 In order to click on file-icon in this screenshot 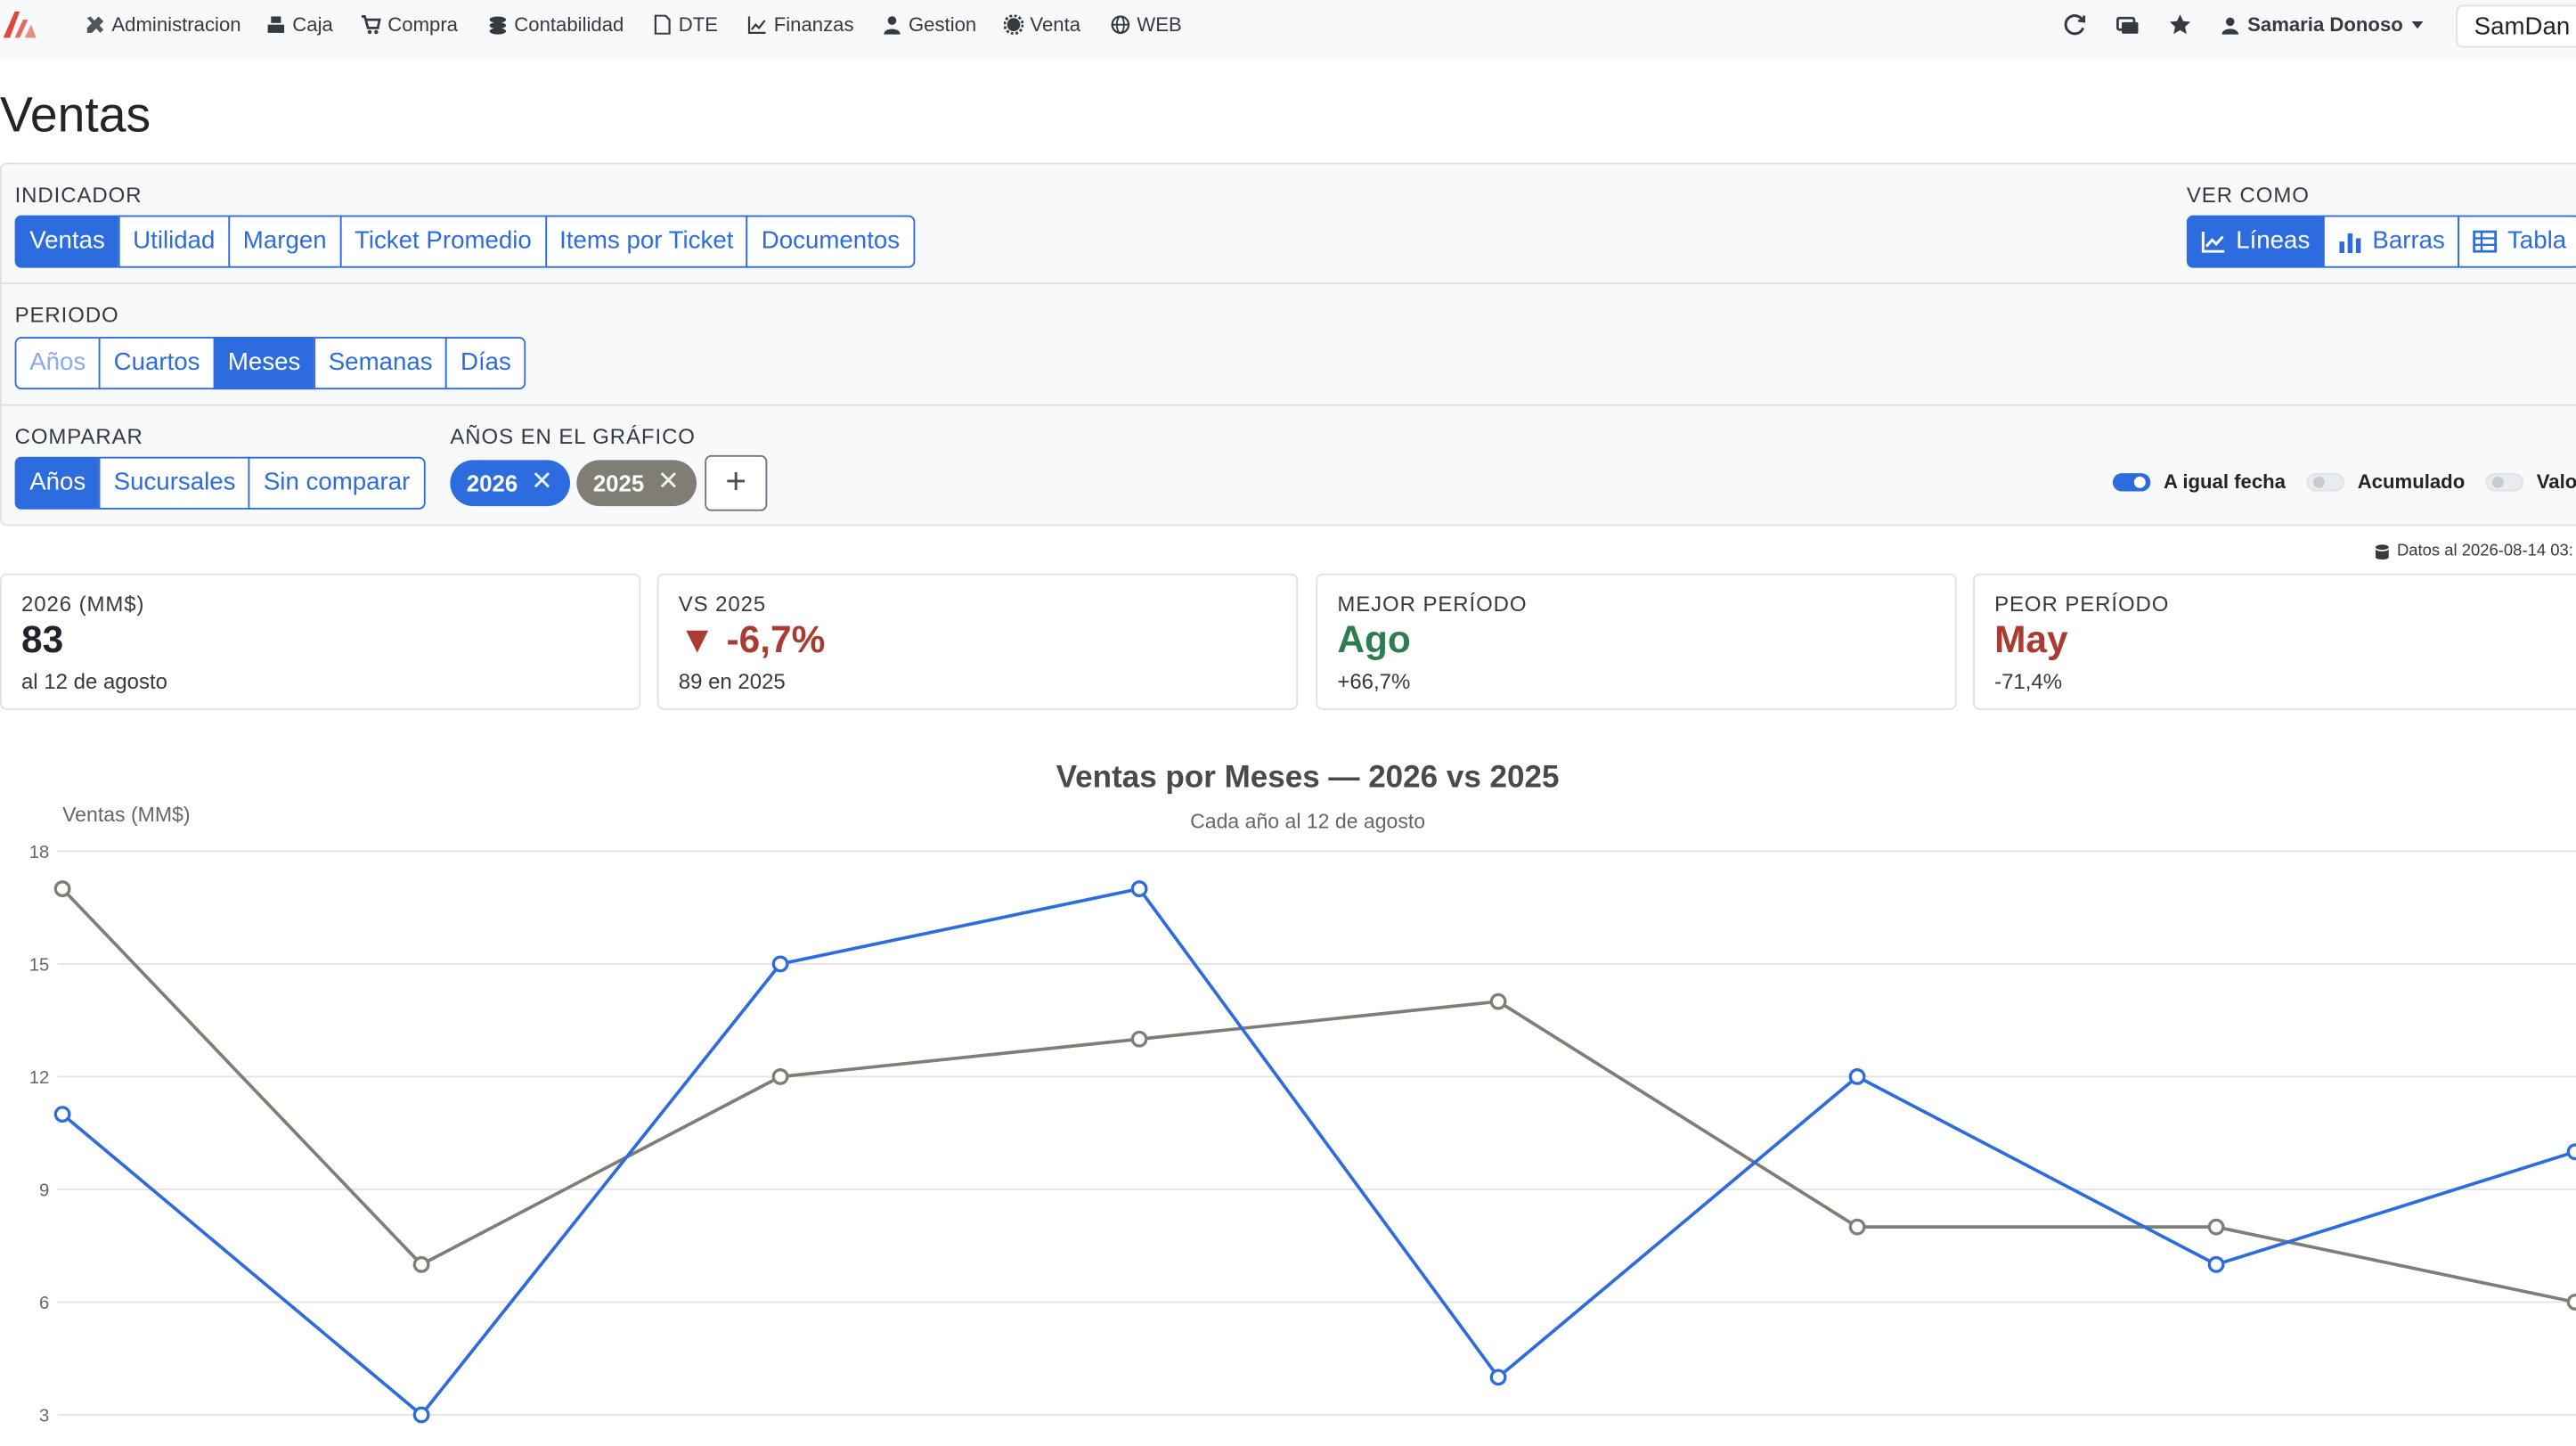, I will do `click(662, 24)`.